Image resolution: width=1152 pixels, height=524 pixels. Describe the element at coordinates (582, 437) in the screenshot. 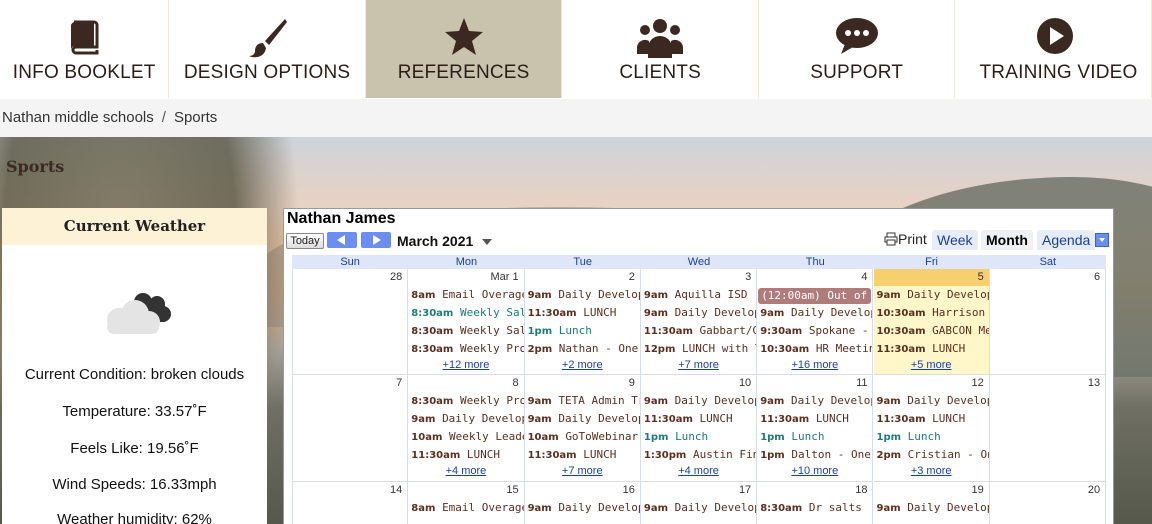

I see `calendar-event: 10am GoToWebinar -` at that location.